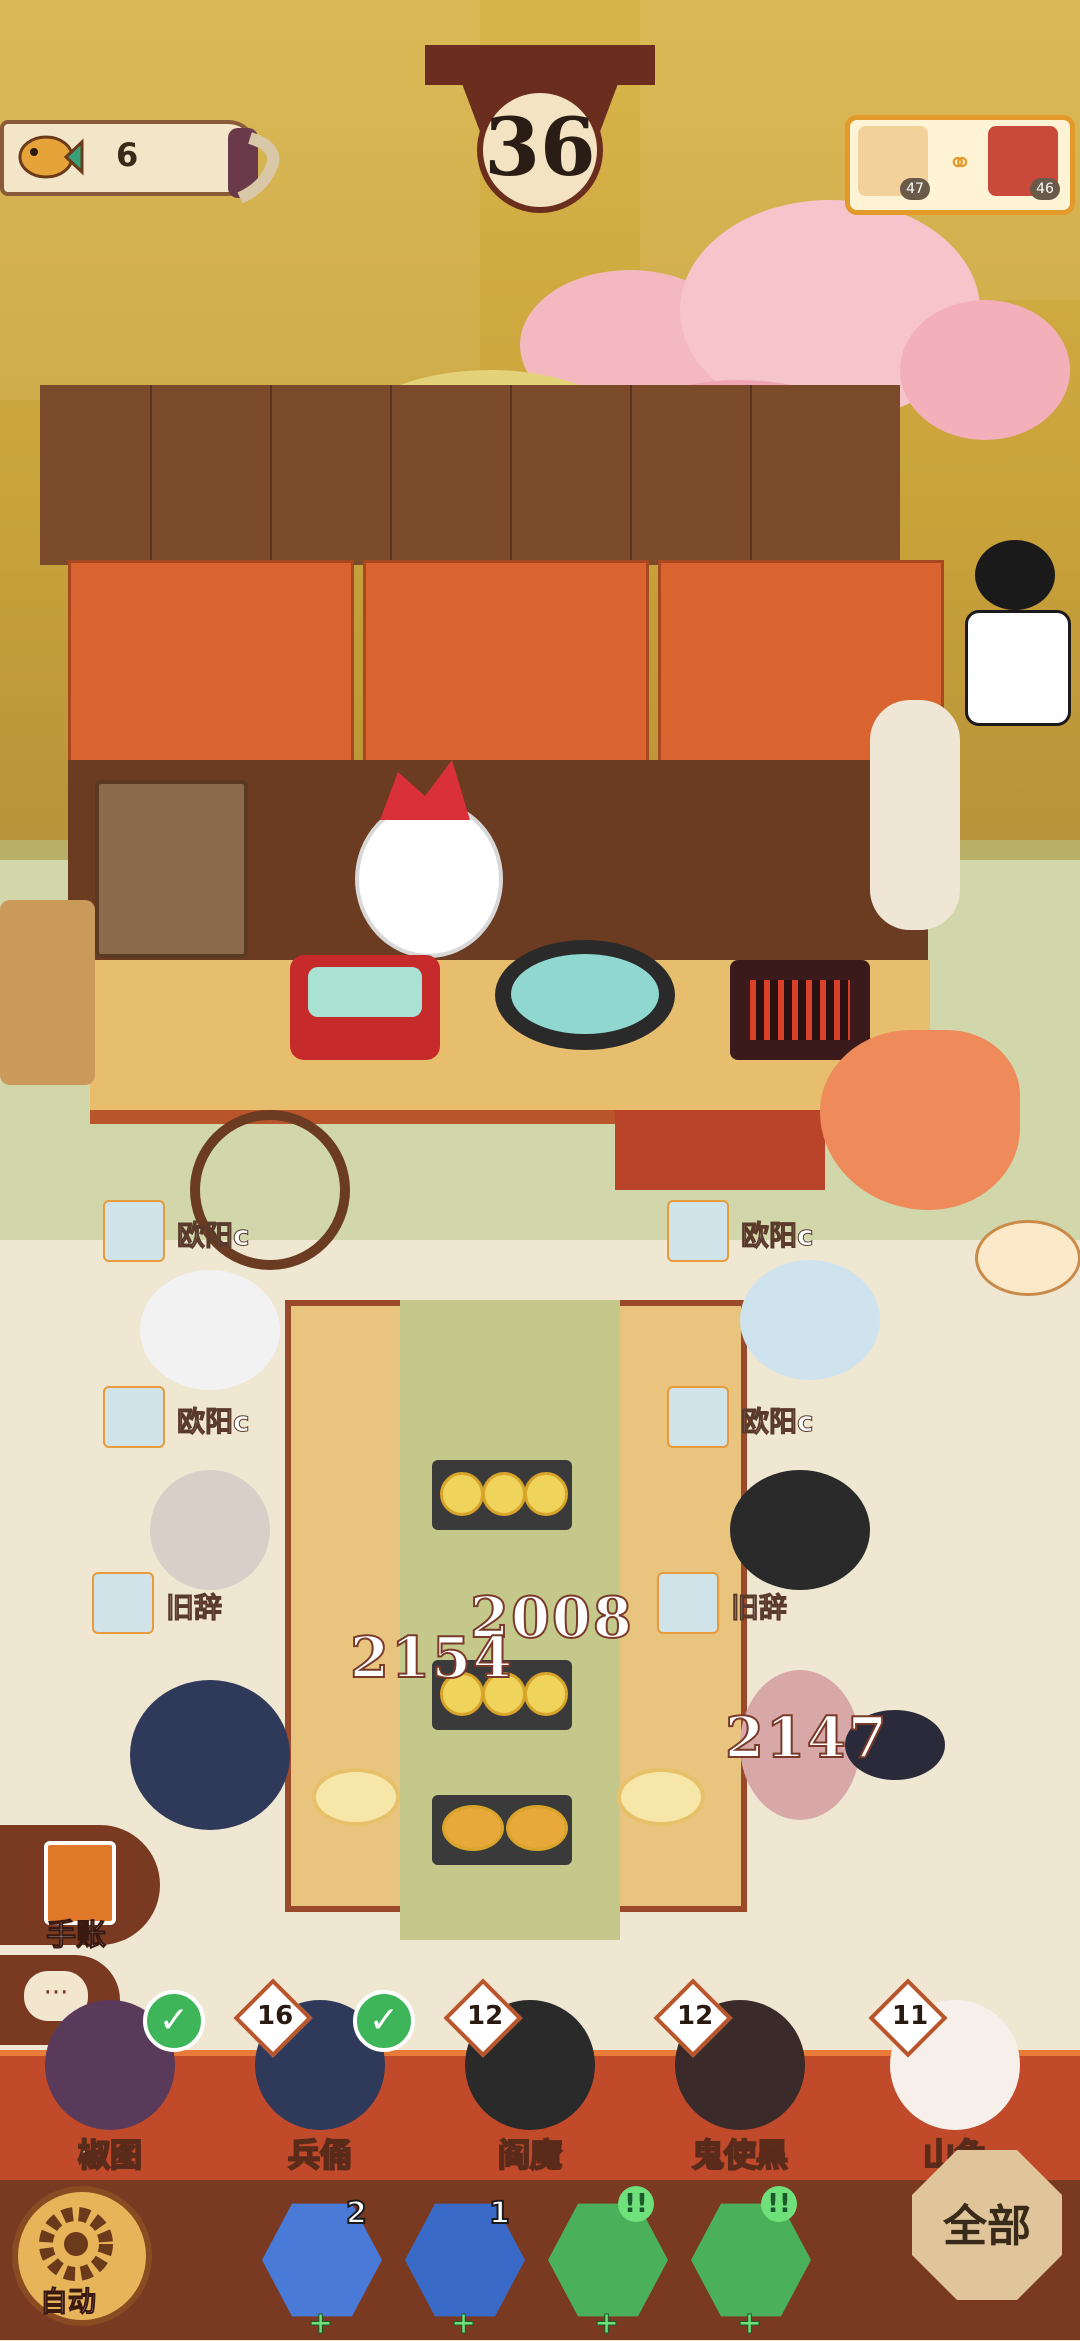  What do you see at coordinates (431, 1658) in the screenshot?
I see `floating-score: 2154` at bounding box center [431, 1658].